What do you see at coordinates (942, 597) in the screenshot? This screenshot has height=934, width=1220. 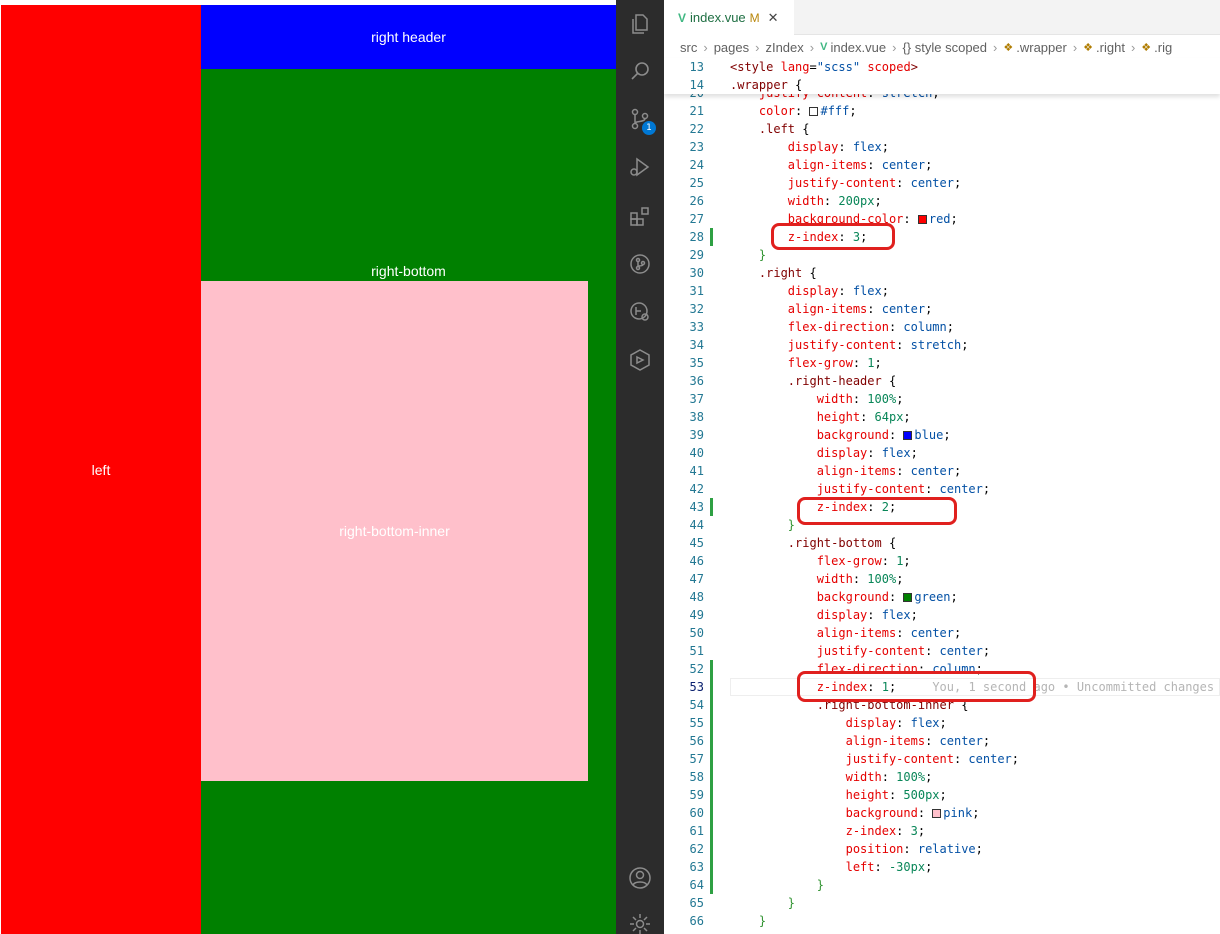 I see `code-line: 48 background: green;` at bounding box center [942, 597].